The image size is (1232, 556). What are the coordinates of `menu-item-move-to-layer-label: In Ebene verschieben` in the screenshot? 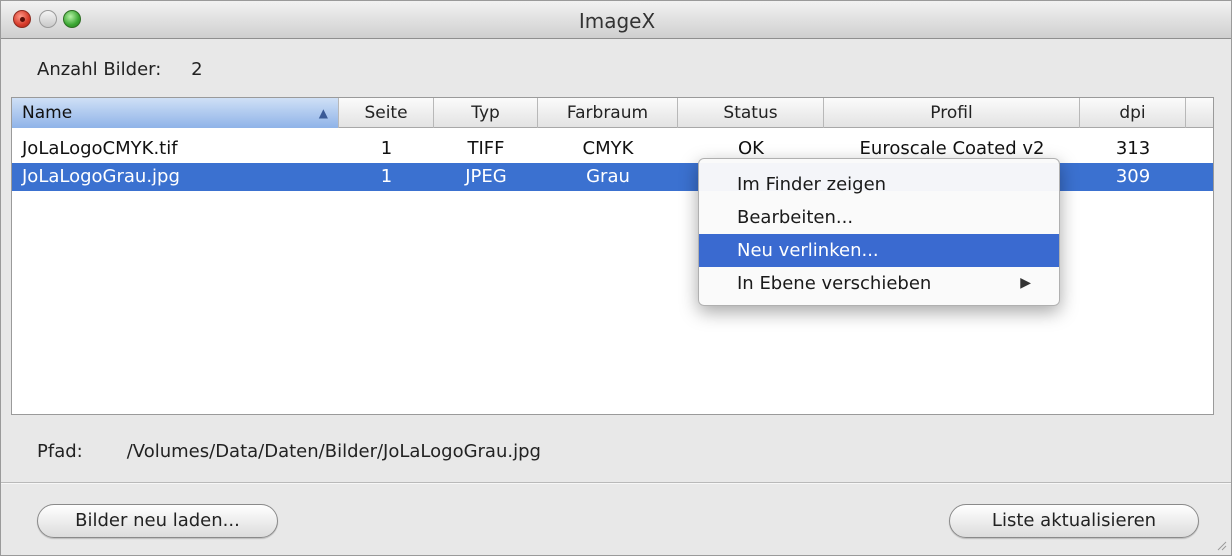 It's located at (834, 283).